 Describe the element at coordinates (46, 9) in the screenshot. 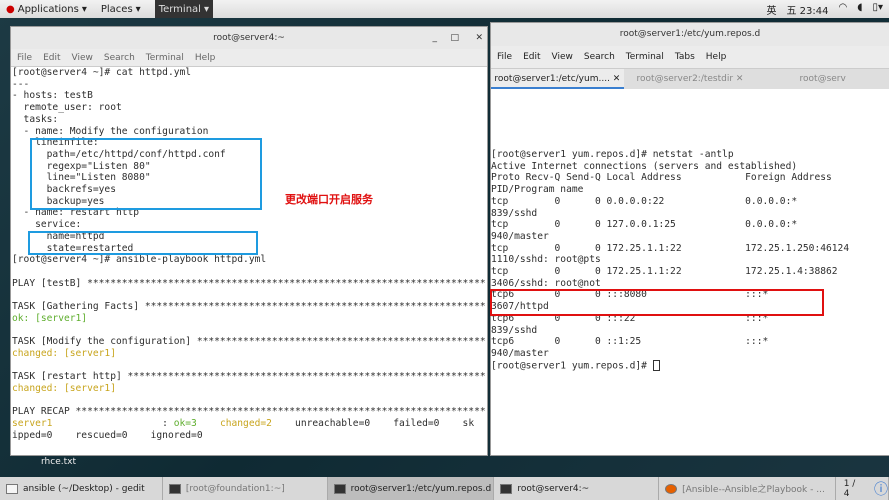

I see `applications-menu: ● Applications ▾` at that location.